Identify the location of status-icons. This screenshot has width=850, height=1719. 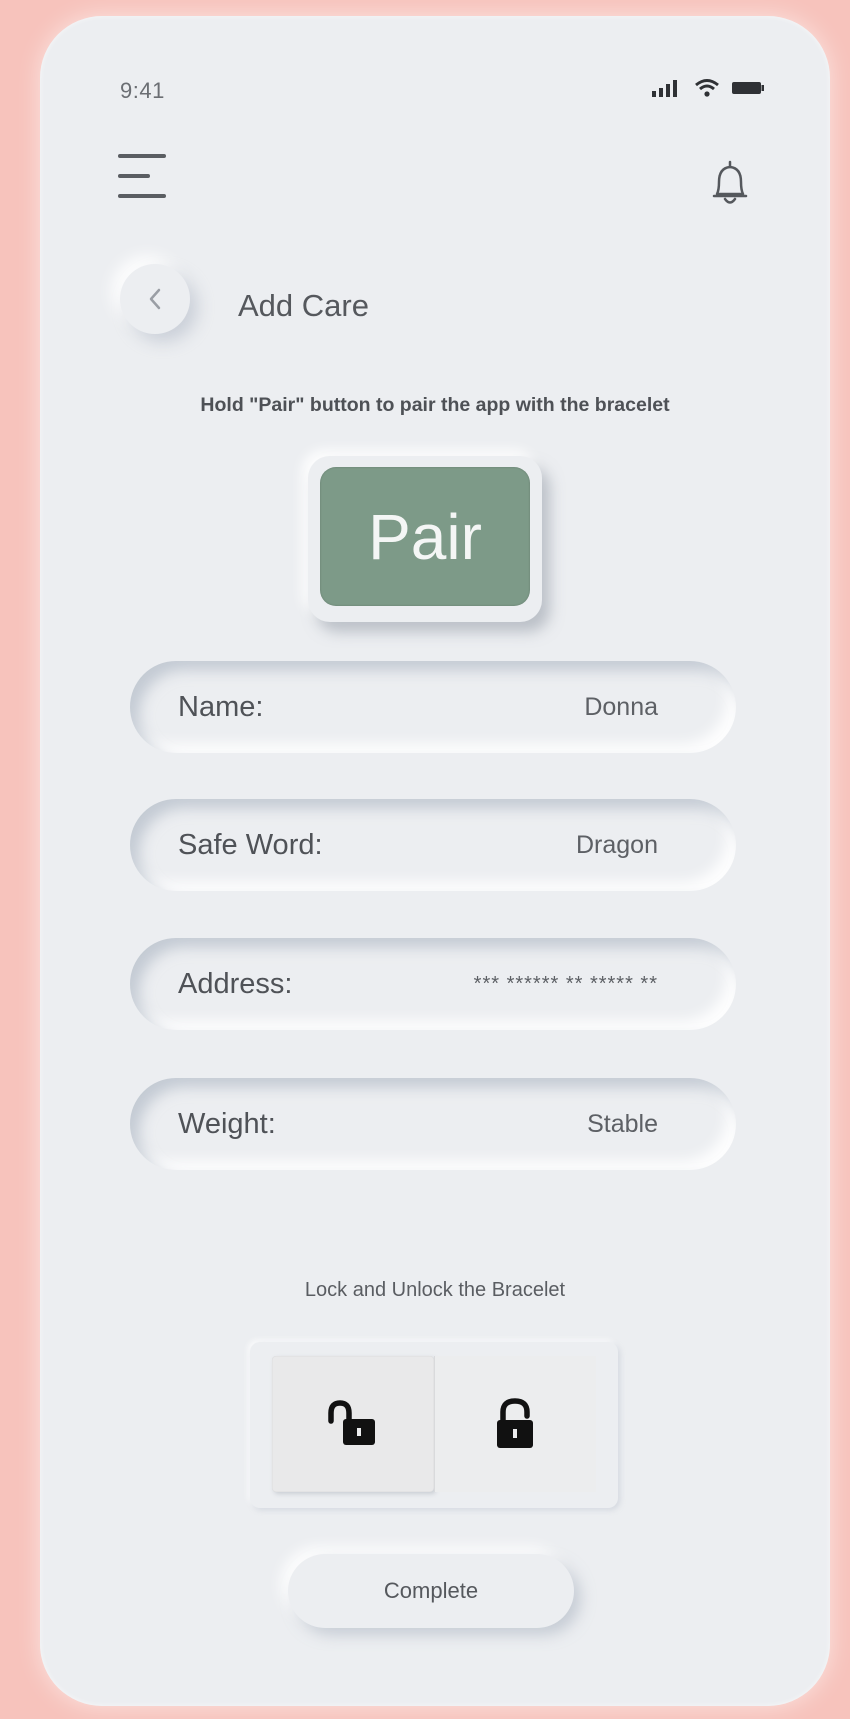
(708, 88).